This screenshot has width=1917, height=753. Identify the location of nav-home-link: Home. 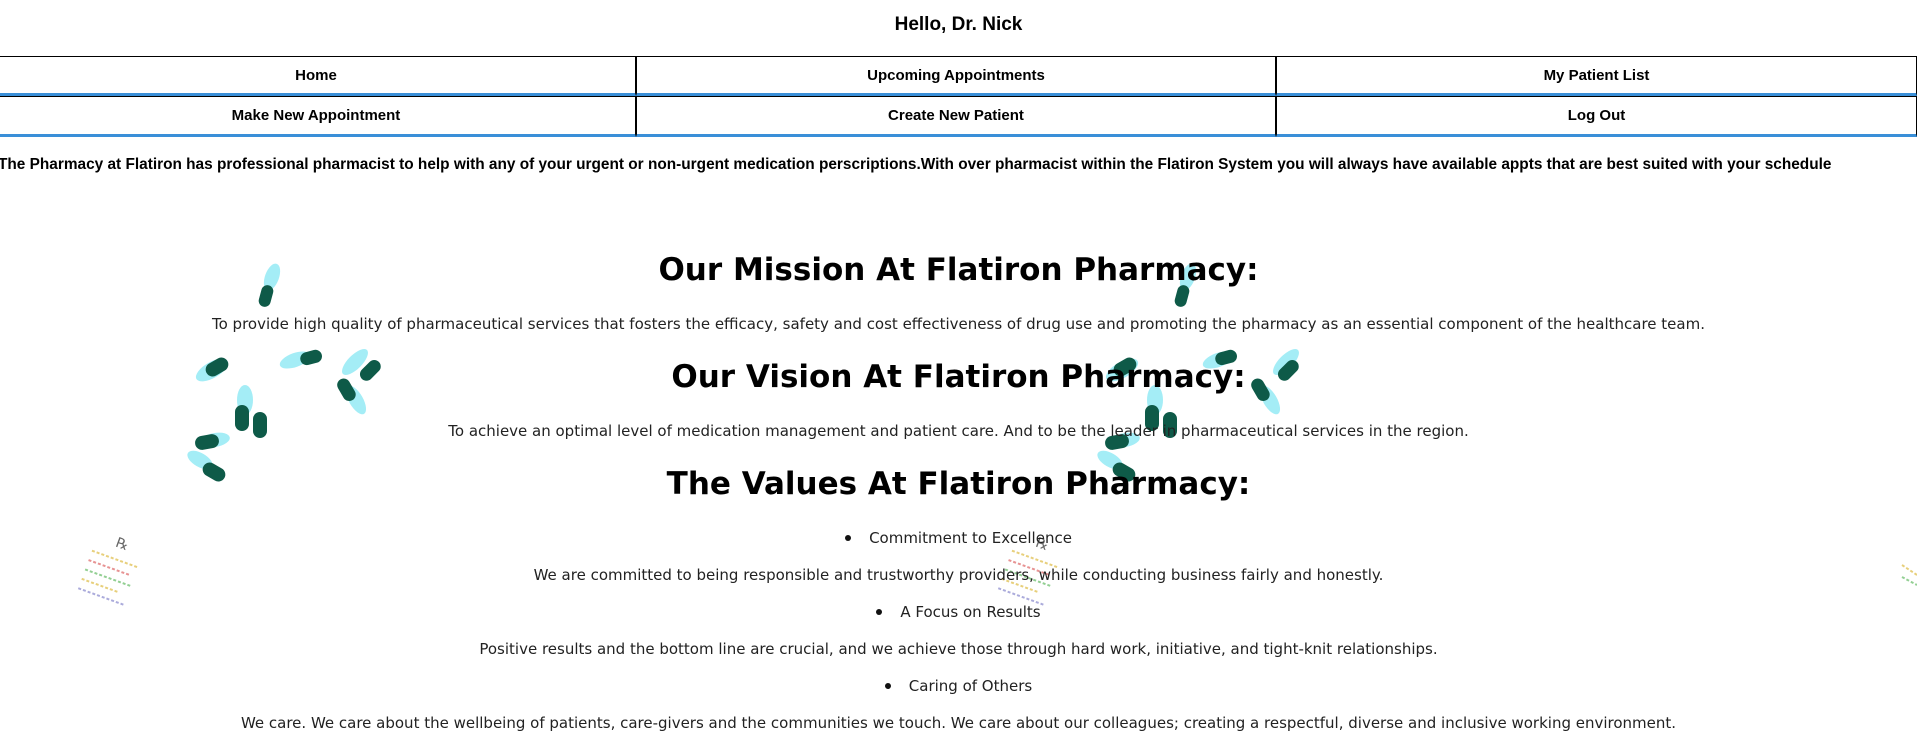
(318, 76).